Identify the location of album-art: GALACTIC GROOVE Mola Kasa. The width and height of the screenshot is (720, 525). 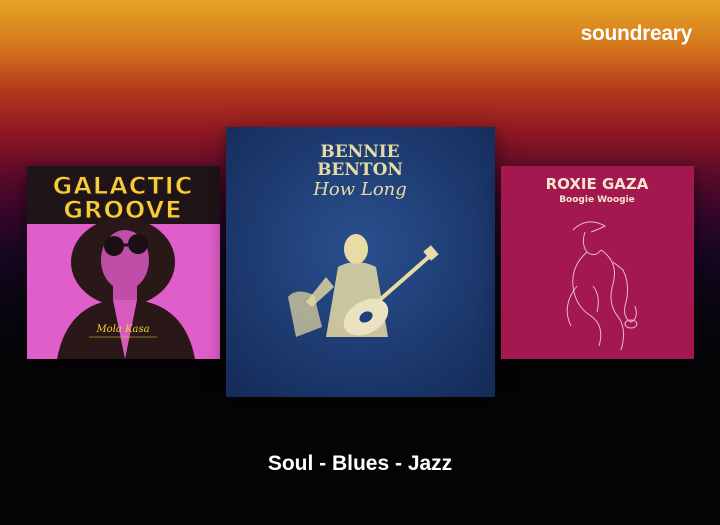
(123, 262).